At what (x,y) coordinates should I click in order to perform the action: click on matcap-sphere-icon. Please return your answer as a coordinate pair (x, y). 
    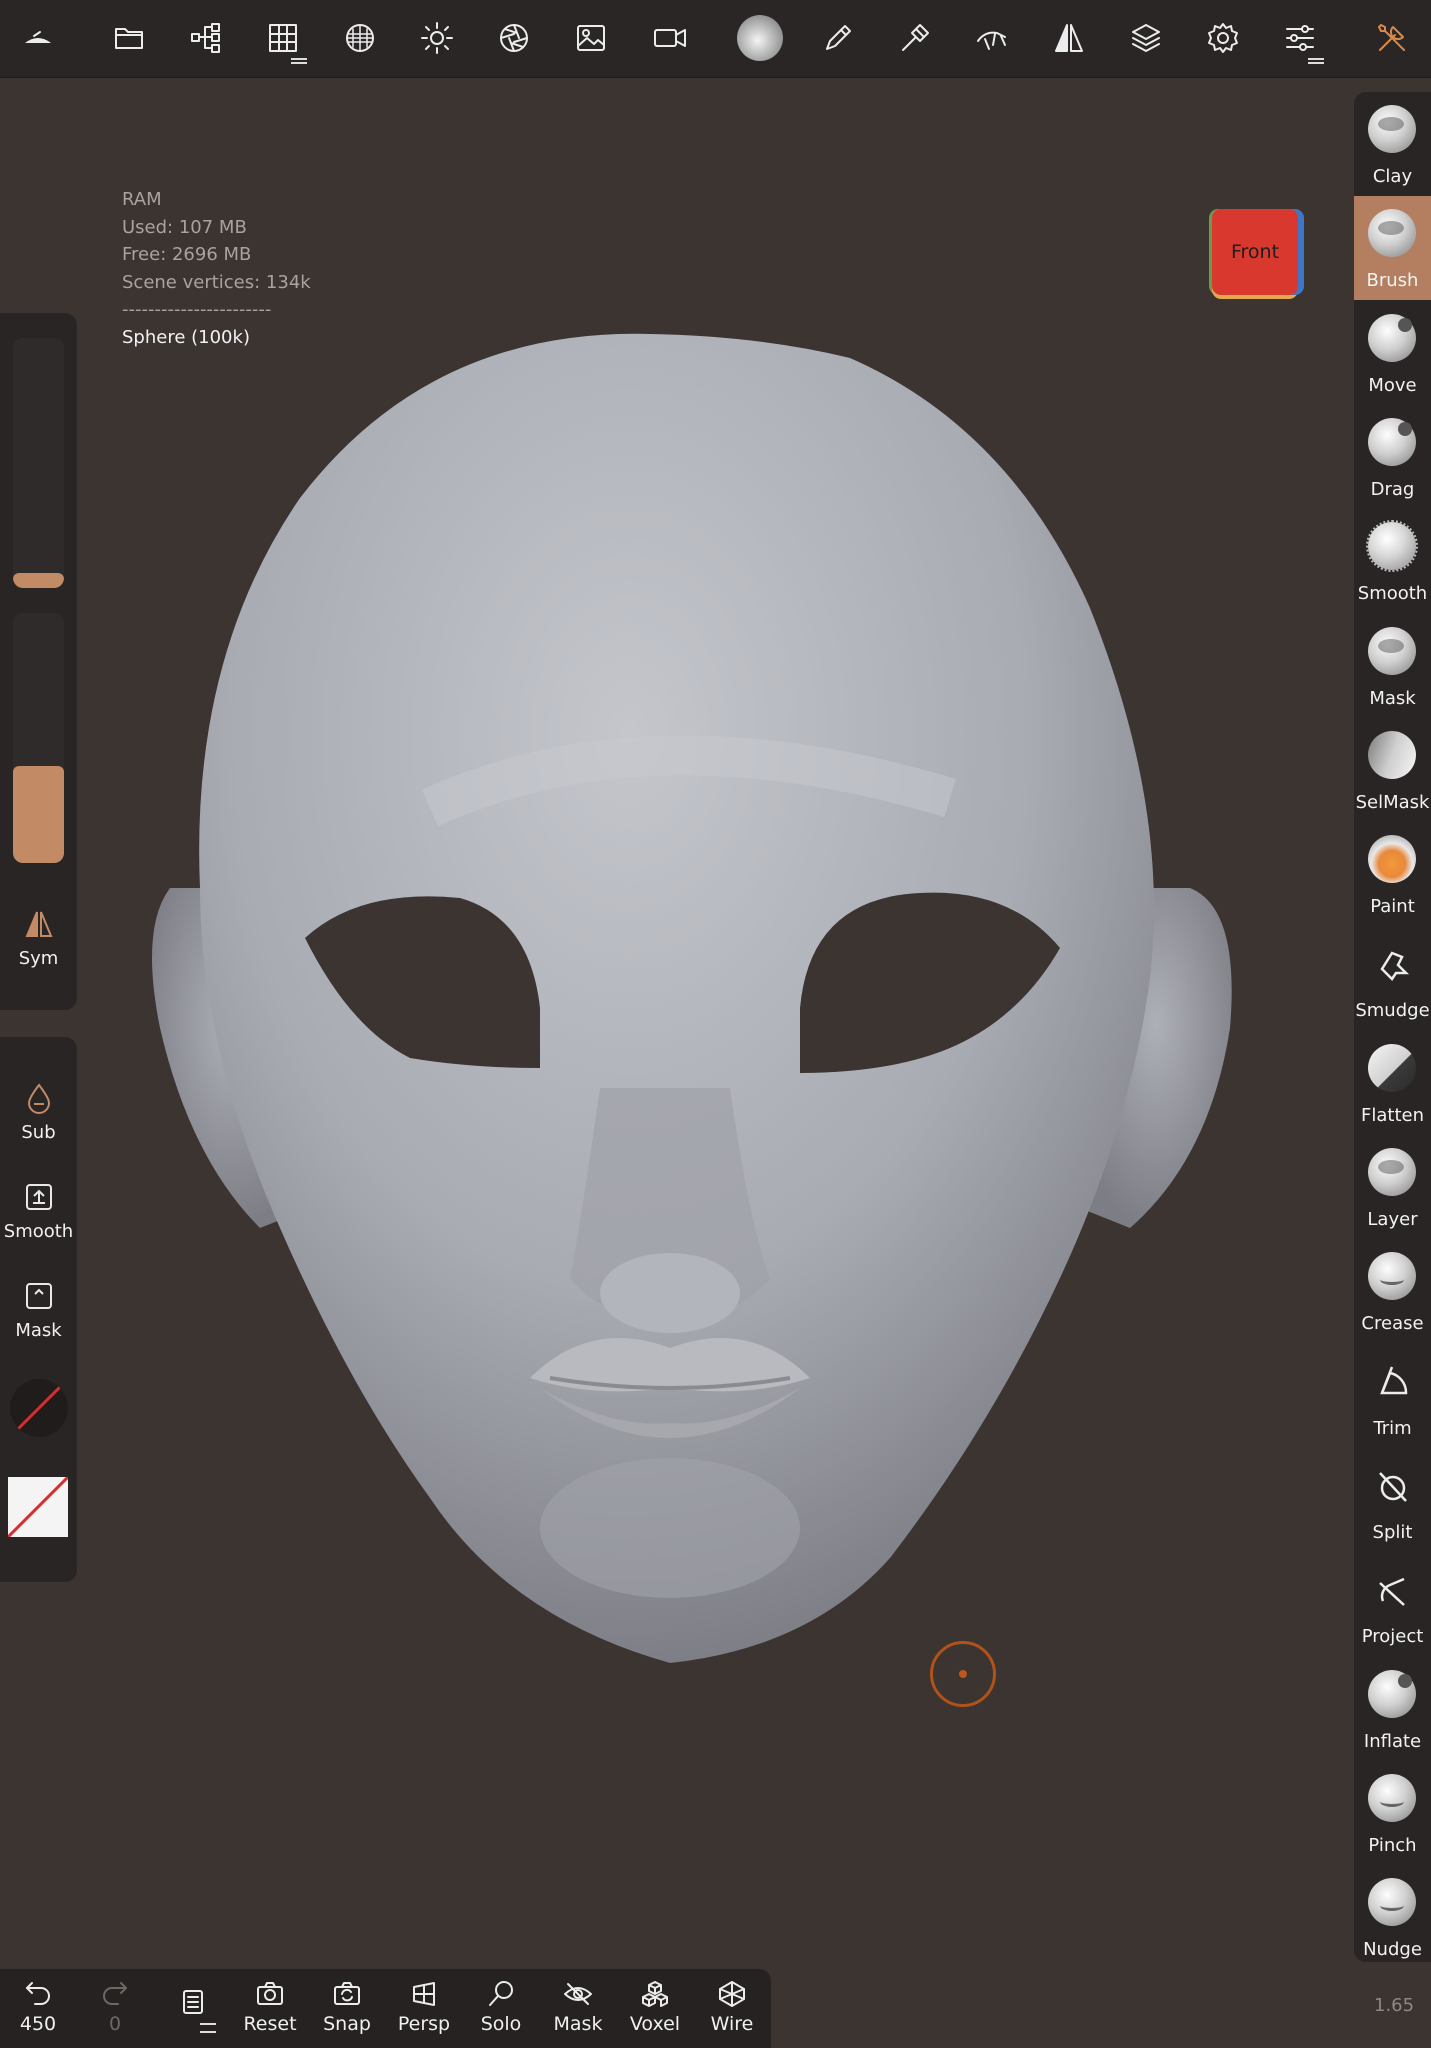
    Looking at the image, I should click on (760, 38).